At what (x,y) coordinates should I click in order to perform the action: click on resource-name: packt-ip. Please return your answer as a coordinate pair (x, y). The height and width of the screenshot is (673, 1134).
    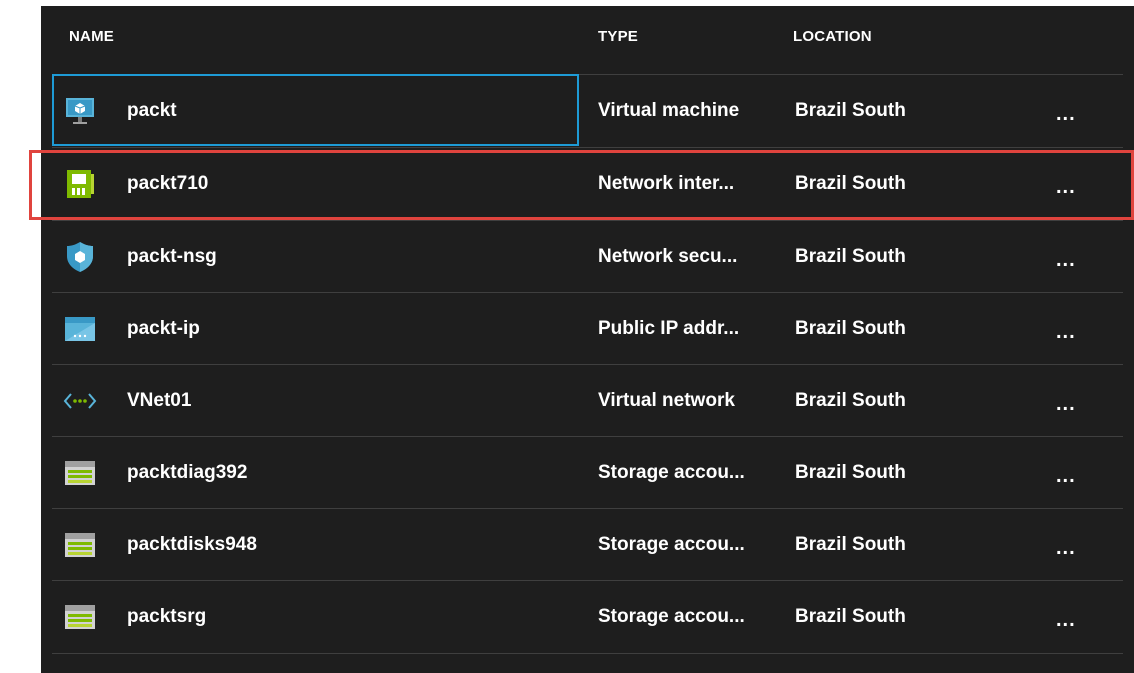
    Looking at the image, I should click on (163, 329).